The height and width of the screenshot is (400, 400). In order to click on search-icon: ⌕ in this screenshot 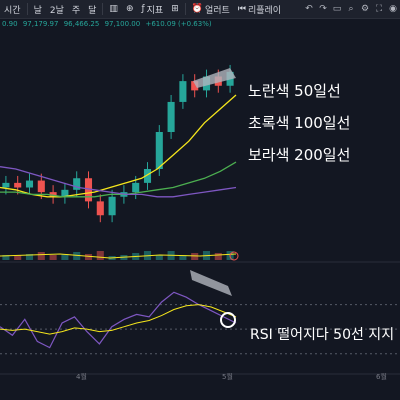, I will do `click(351, 9)`.